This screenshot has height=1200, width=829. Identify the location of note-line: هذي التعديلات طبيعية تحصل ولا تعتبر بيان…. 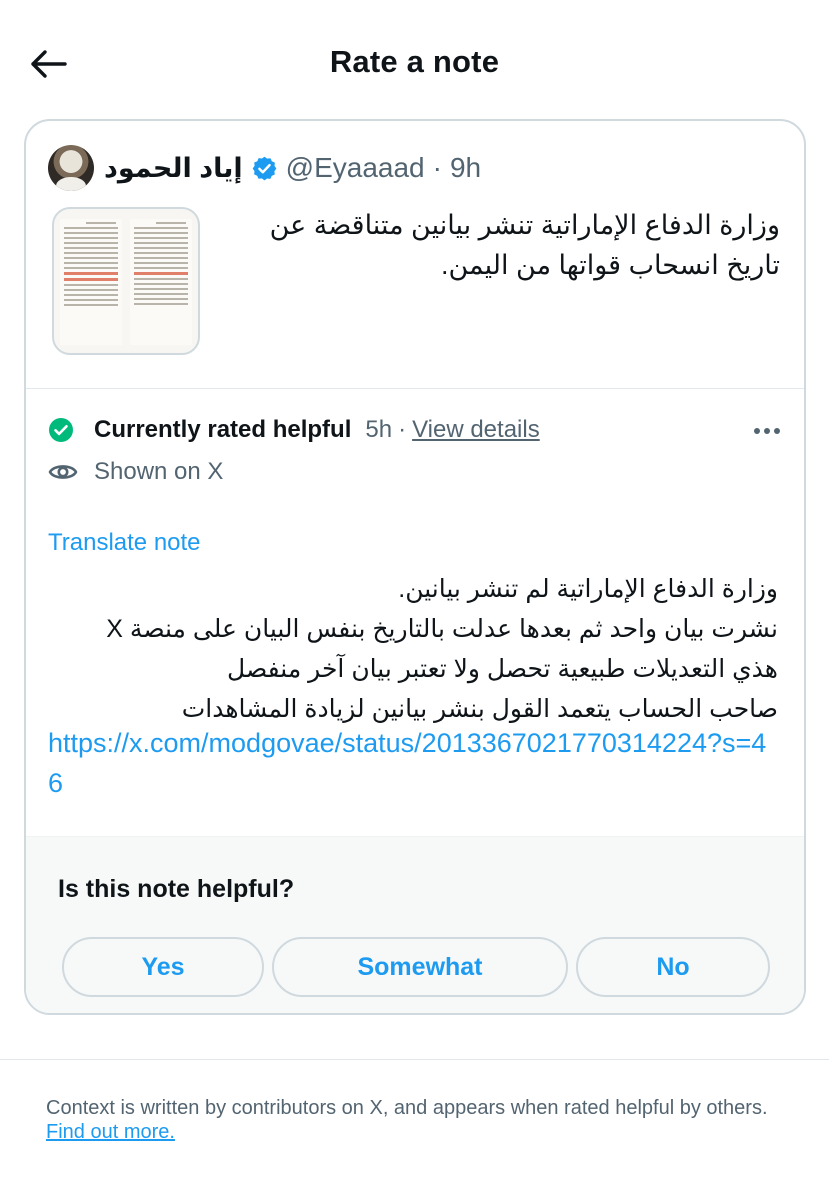
(502, 669).